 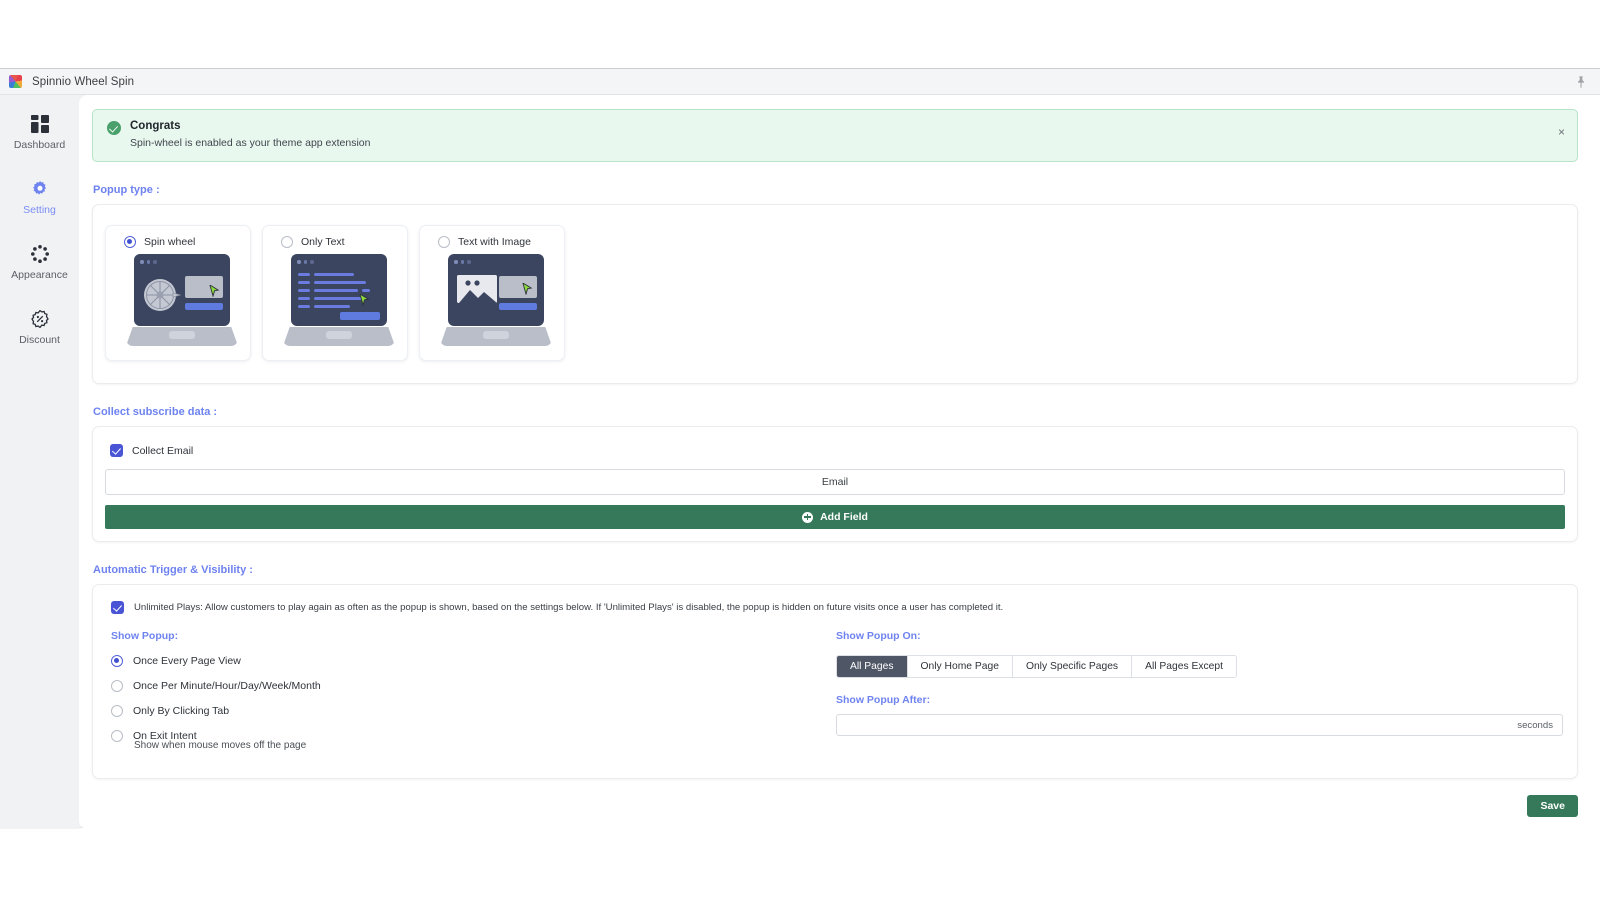 What do you see at coordinates (323, 242) in the screenshot?
I see `option-label: Only Text` at bounding box center [323, 242].